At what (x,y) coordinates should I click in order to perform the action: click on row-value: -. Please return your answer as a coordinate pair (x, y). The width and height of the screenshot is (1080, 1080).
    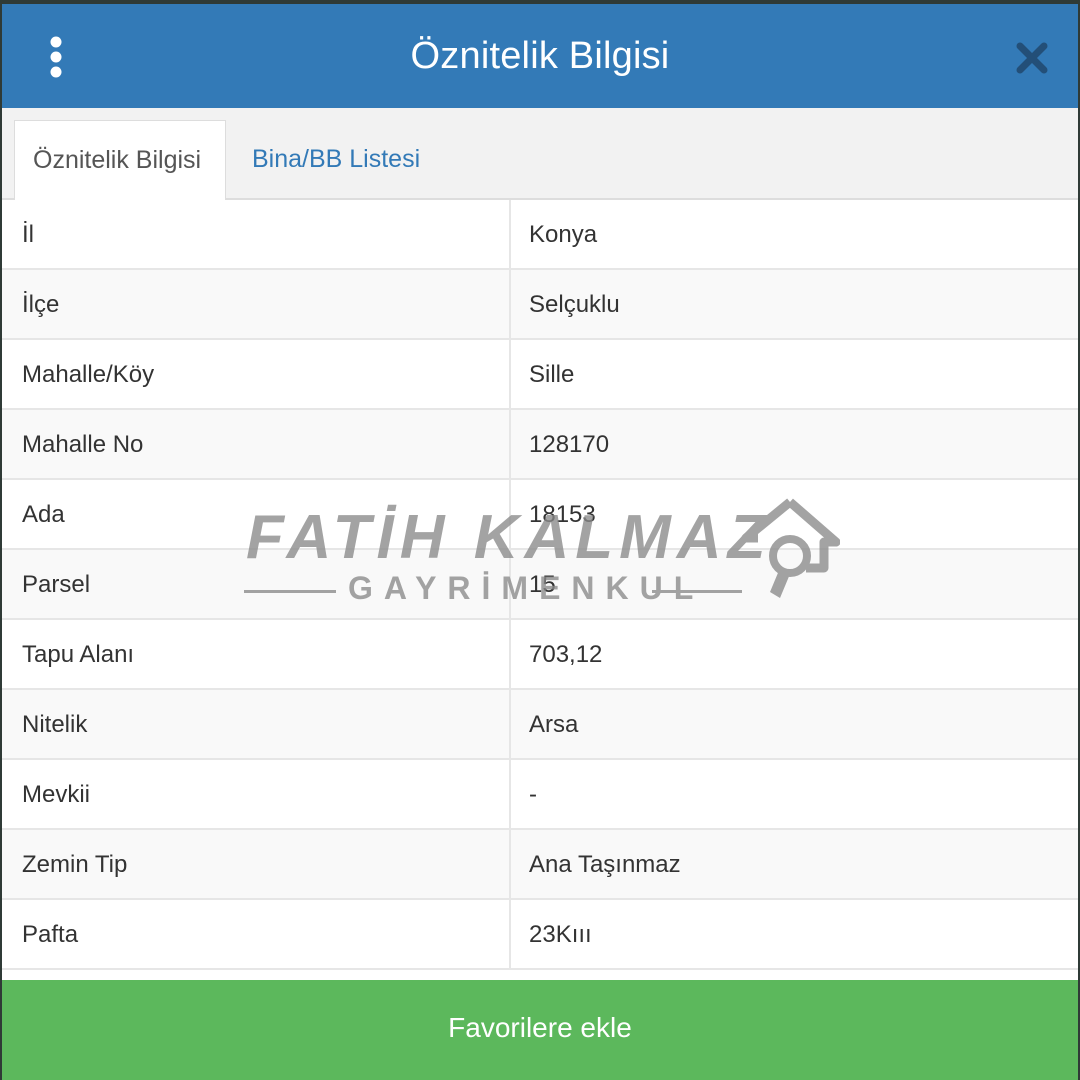
    Looking at the image, I should click on (533, 794).